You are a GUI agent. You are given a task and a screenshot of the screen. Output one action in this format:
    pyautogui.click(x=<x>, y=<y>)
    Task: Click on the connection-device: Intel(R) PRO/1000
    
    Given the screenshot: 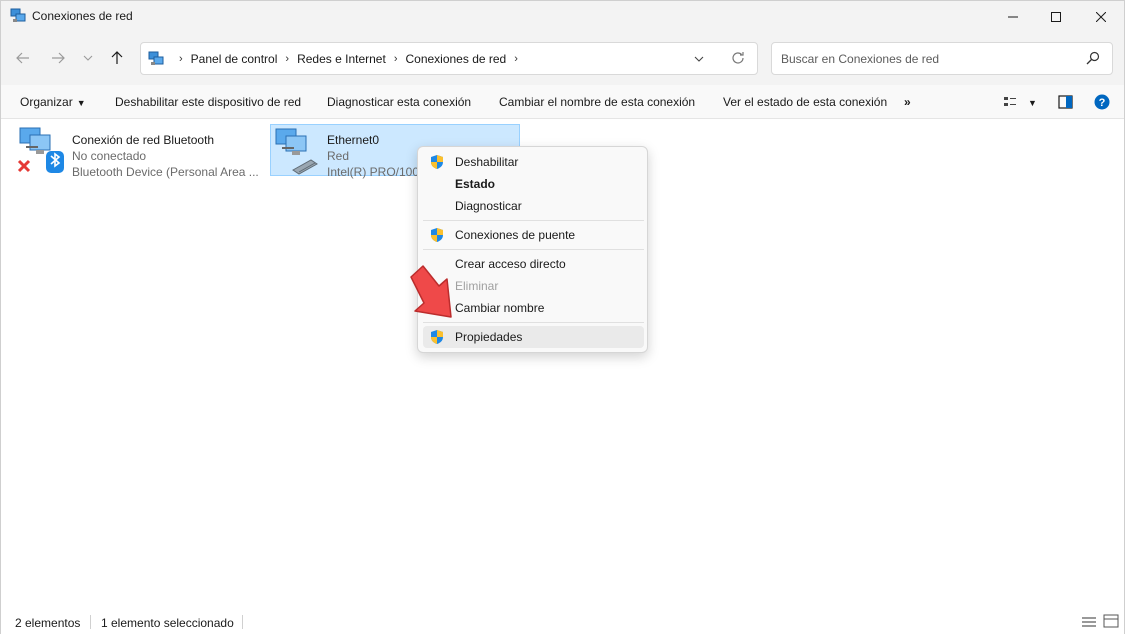 What is the action you would take?
    pyautogui.click(x=372, y=172)
    